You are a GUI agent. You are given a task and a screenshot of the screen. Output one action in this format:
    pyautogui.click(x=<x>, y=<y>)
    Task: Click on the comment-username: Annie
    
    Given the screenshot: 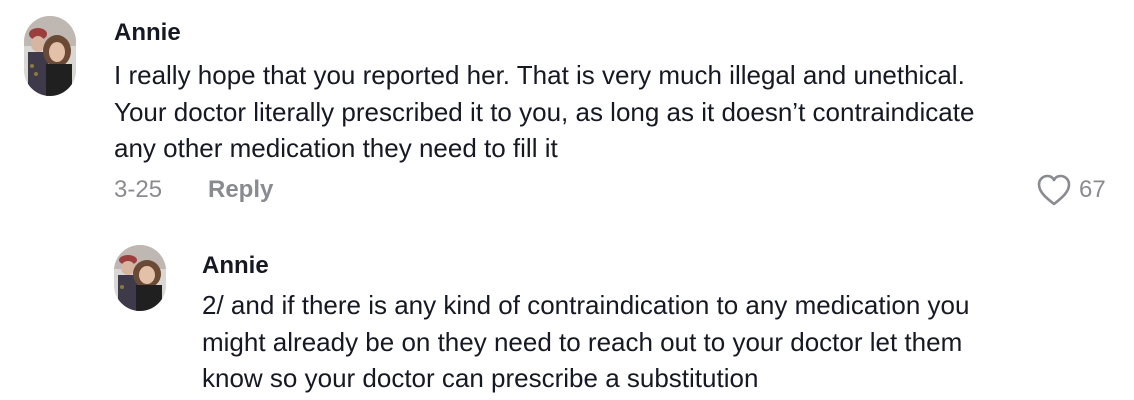 What is the action you would take?
    pyautogui.click(x=147, y=33)
    